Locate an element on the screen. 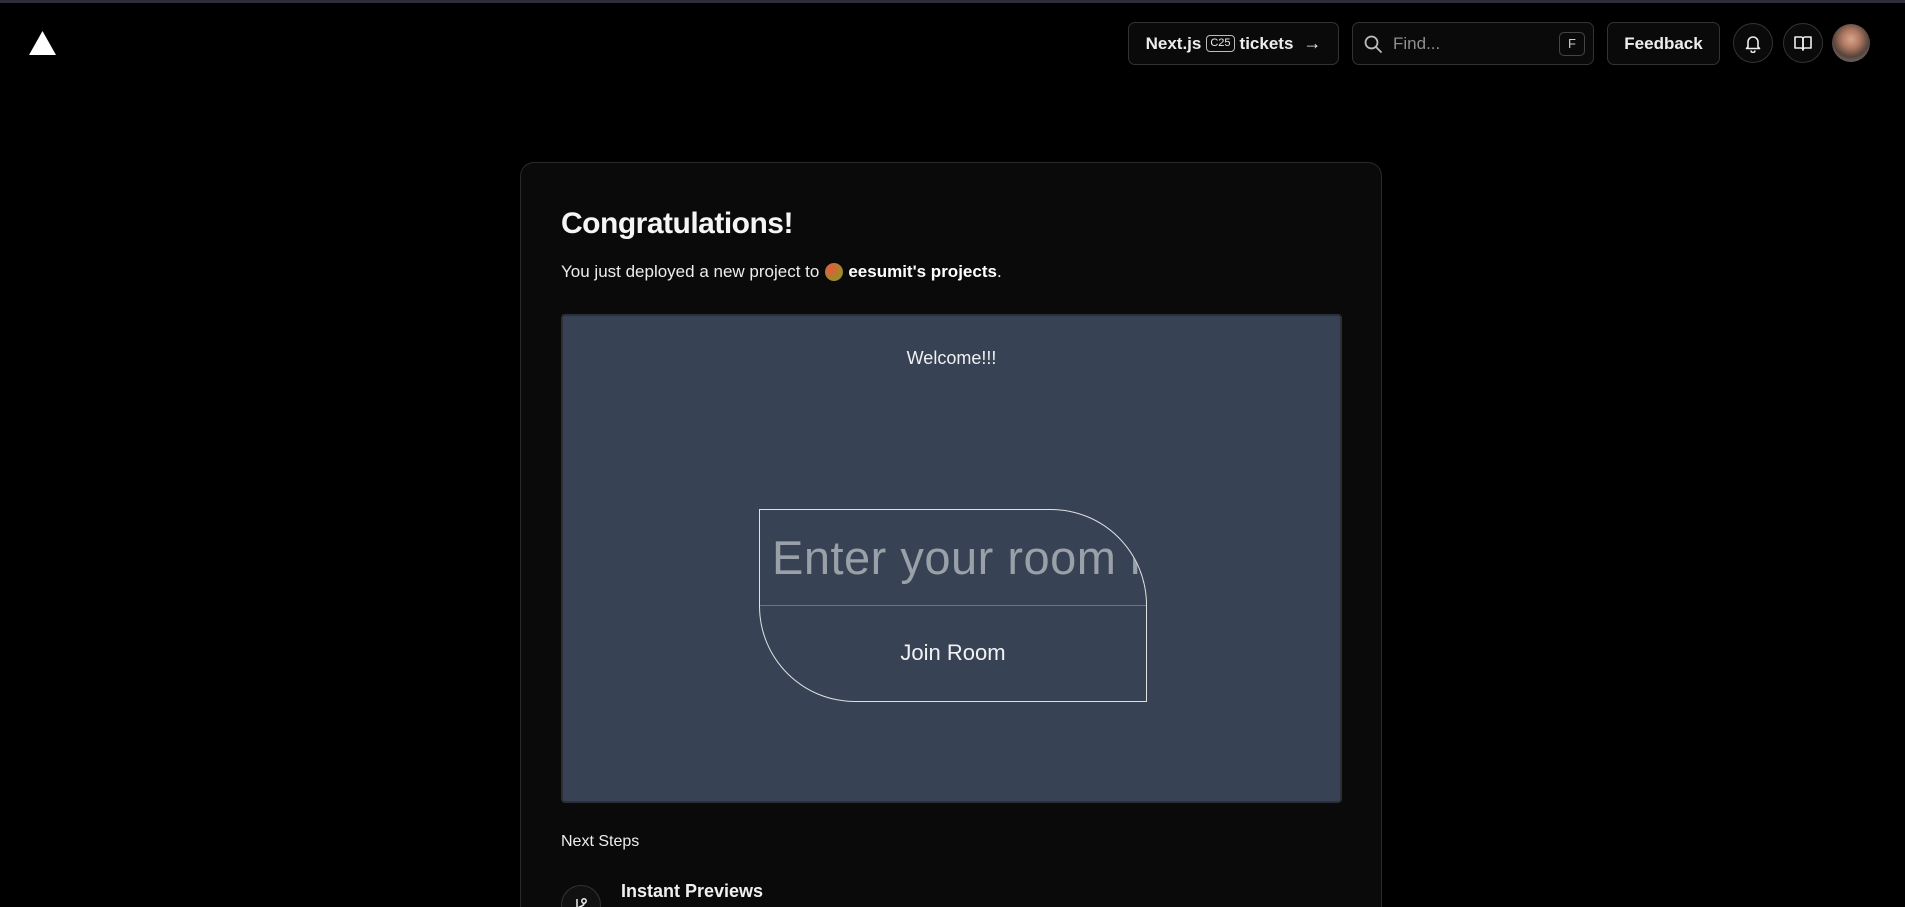  nextjs-label: Next.js is located at coordinates (1173, 43).